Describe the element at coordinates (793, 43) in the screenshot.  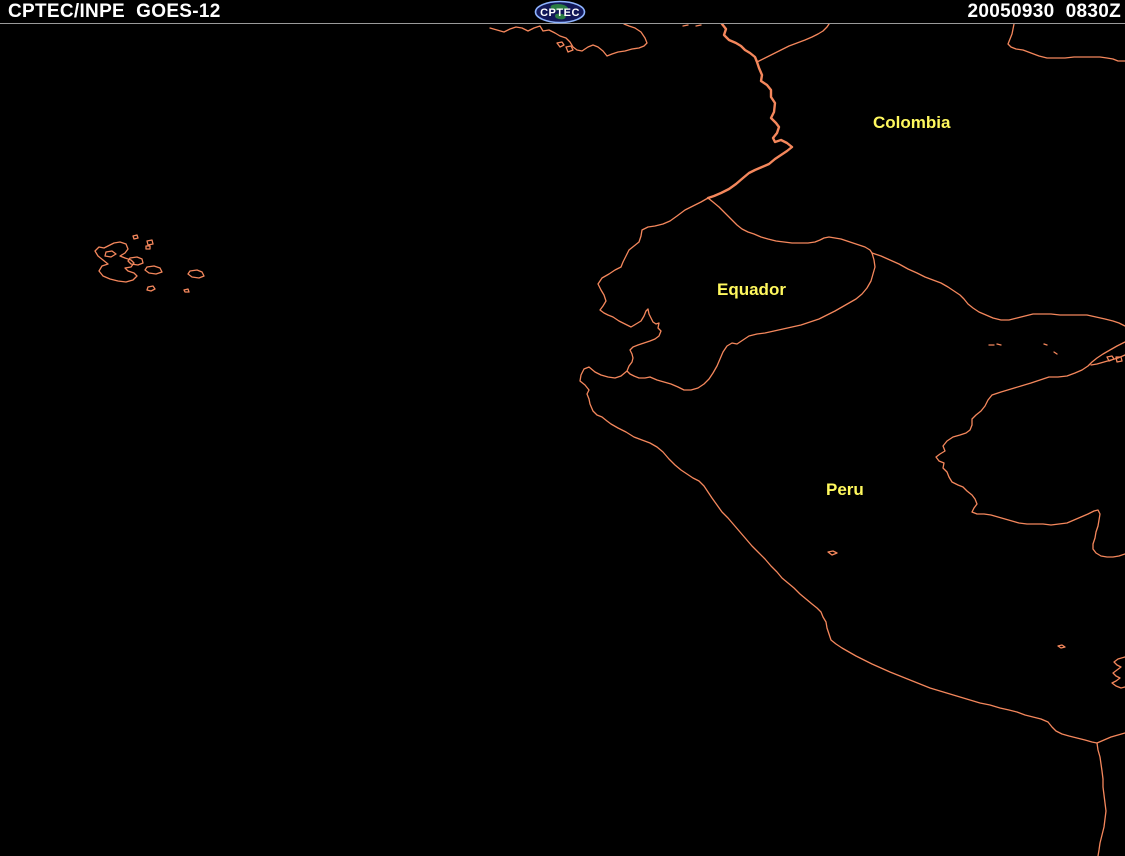
I see `border-colombia-ne` at that location.